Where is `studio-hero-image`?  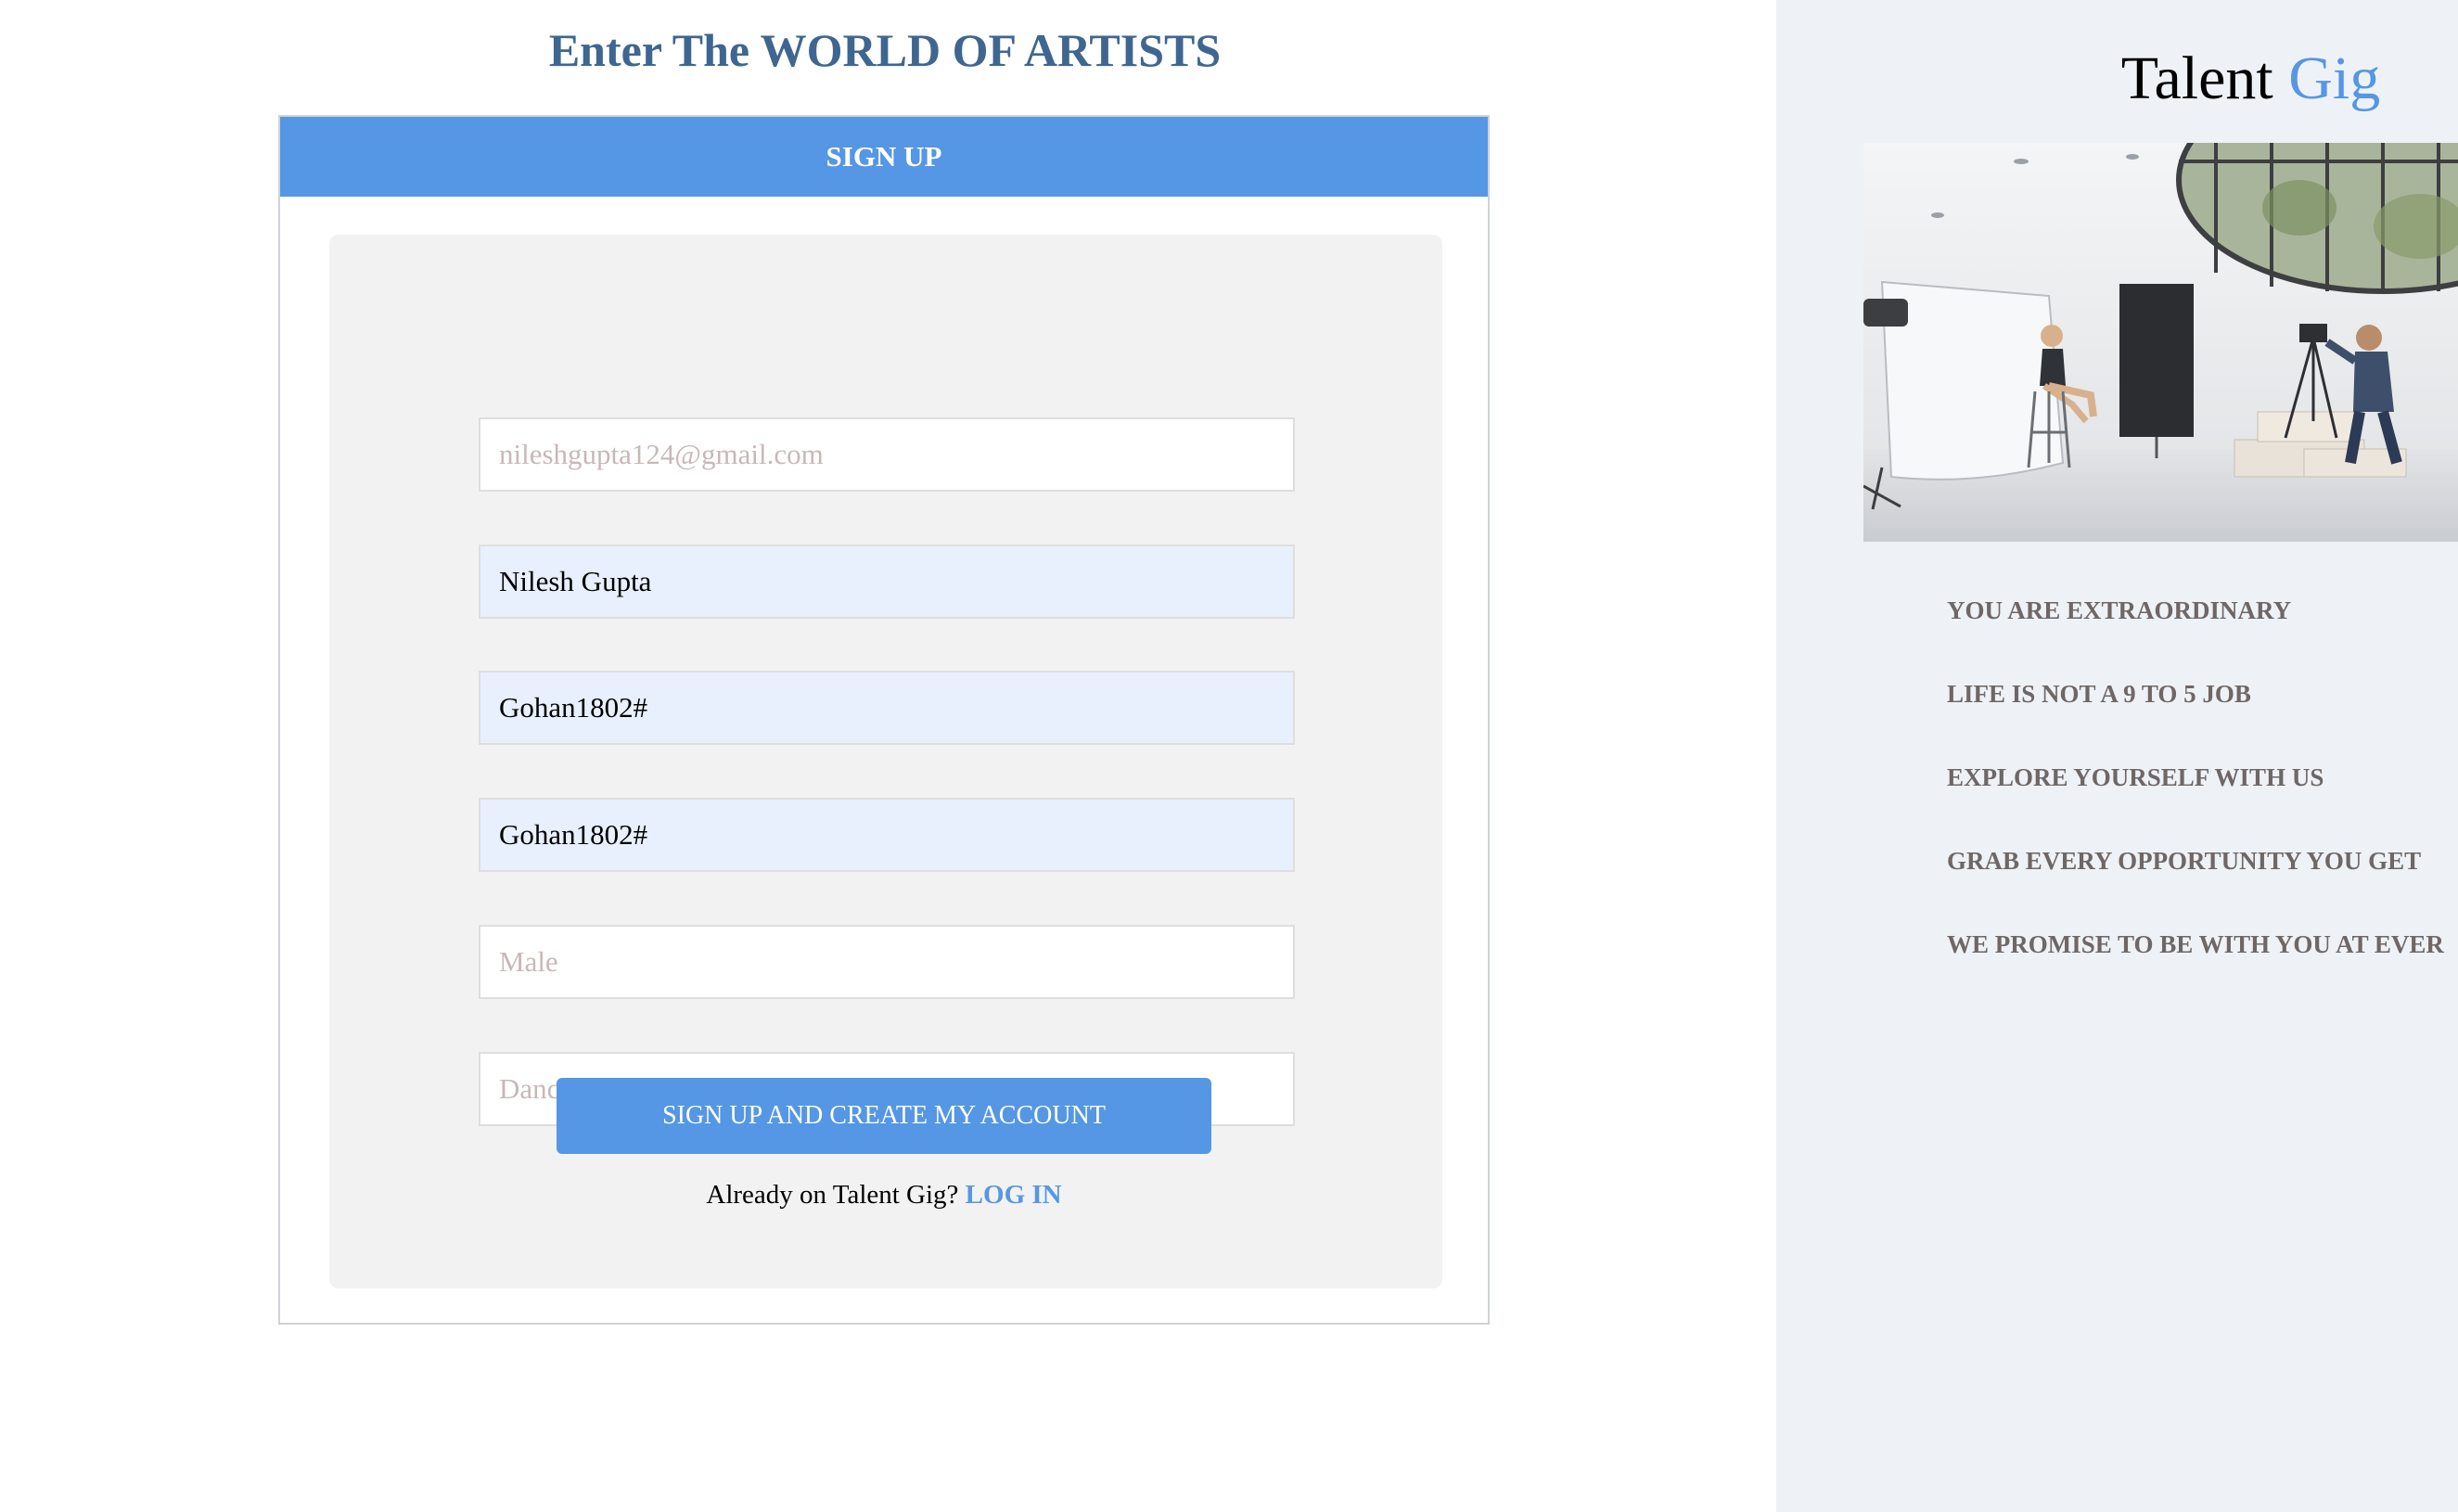
studio-hero-image is located at coordinates (2160, 342).